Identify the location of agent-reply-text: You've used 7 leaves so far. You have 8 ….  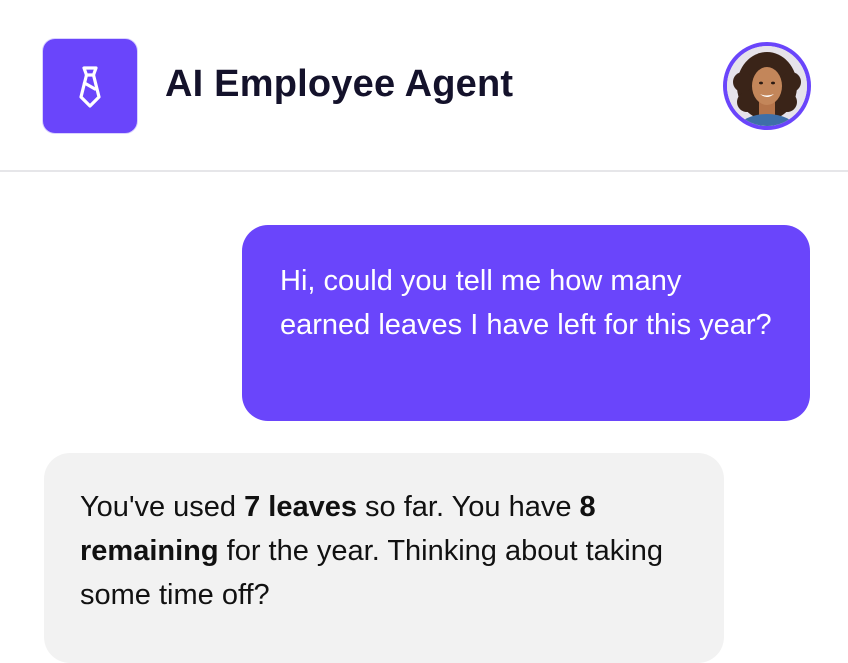
(372, 551).